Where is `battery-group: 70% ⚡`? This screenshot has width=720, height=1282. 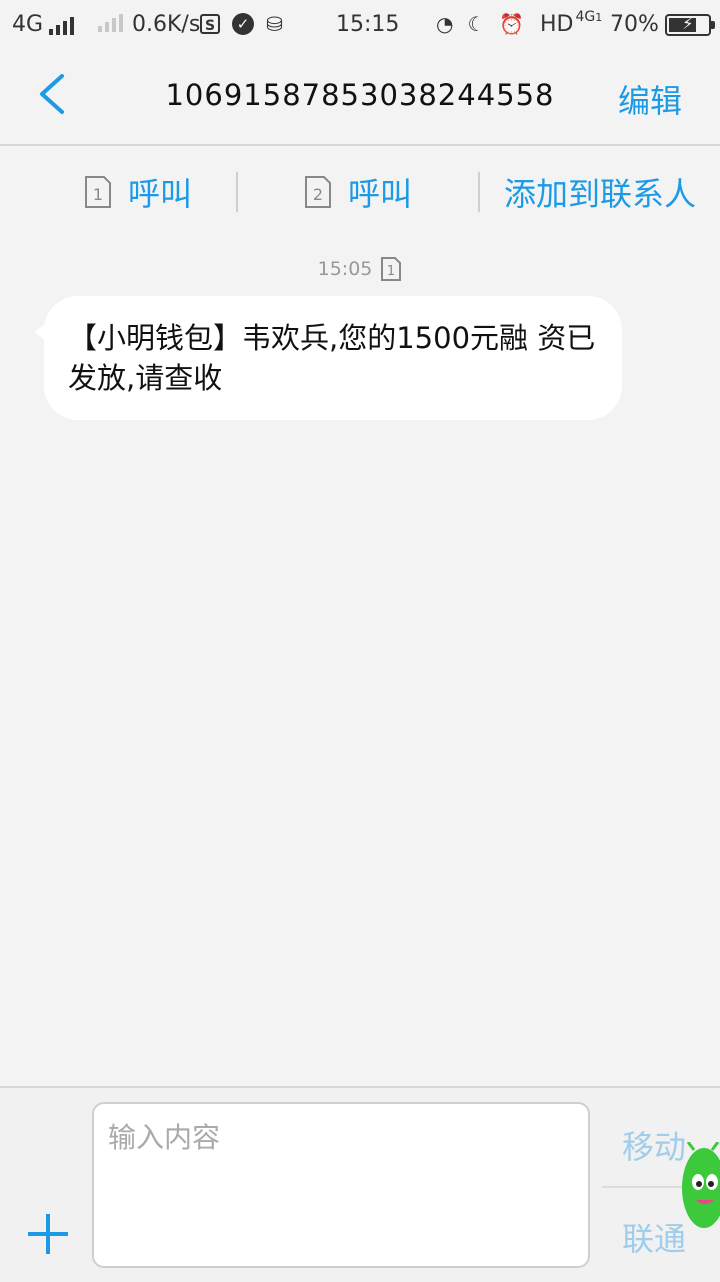
battery-group: 70% ⚡ is located at coordinates (662, 24).